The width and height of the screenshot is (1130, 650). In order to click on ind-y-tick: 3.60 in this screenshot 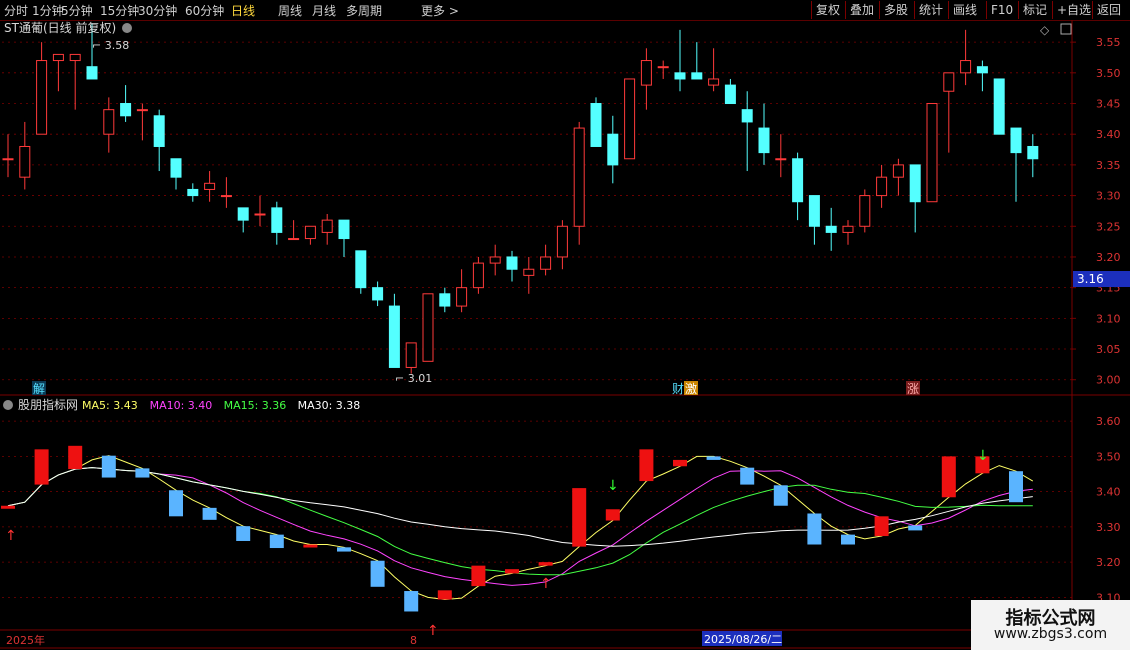, I will do `click(1108, 421)`.